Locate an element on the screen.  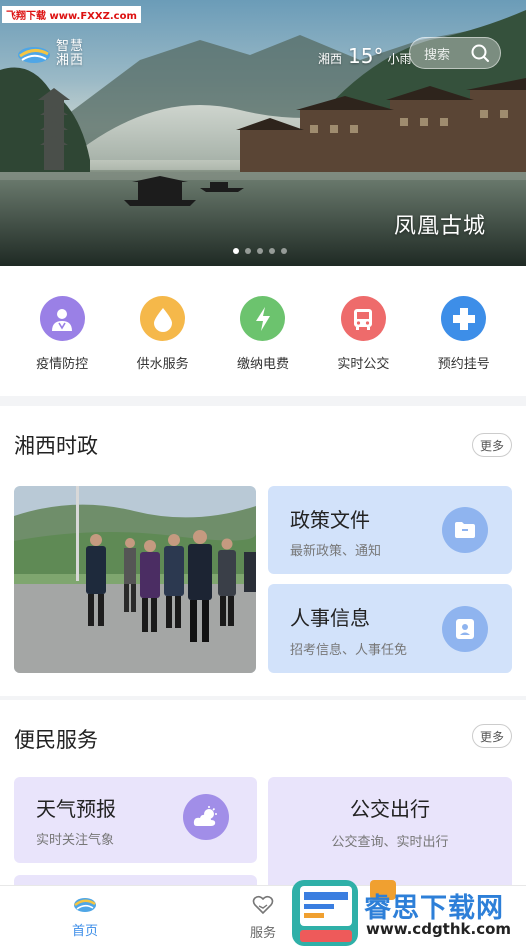
card-subtitle: 公交查询、实时出行 is located at coordinates (390, 842).